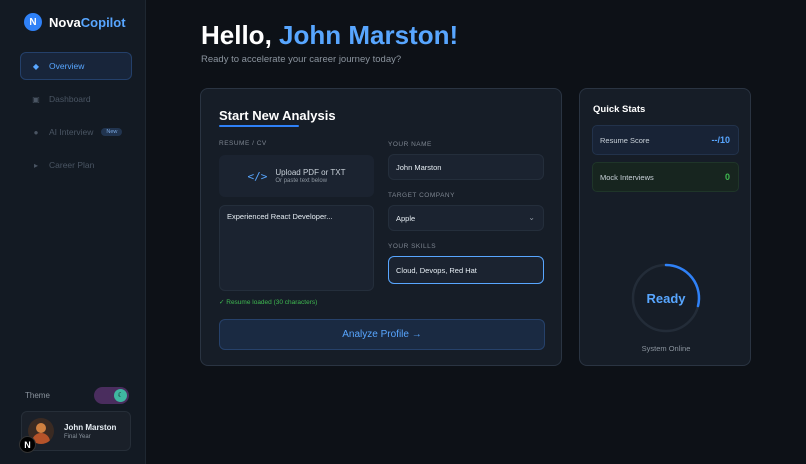 This screenshot has width=806, height=464. What do you see at coordinates (466, 218) in the screenshot?
I see `company-select: Apple ⌄` at bounding box center [466, 218].